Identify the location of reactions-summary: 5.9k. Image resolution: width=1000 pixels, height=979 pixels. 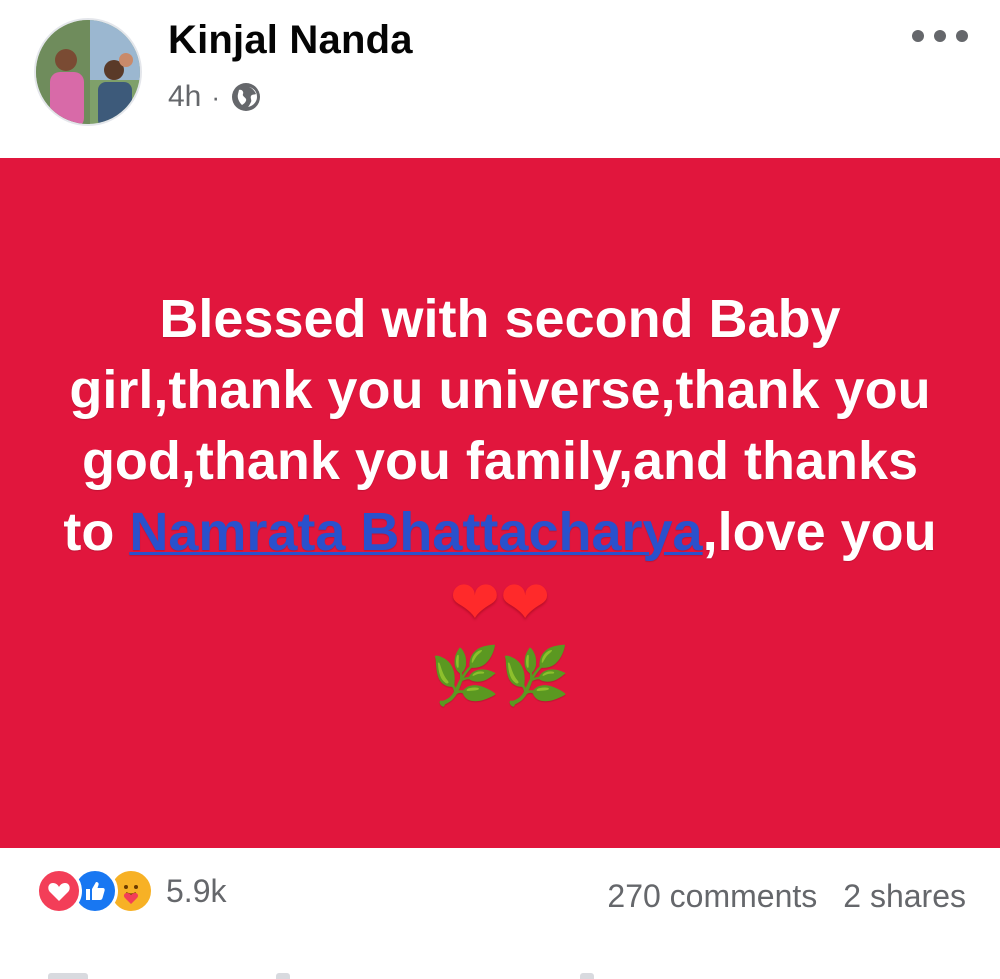
(131, 891).